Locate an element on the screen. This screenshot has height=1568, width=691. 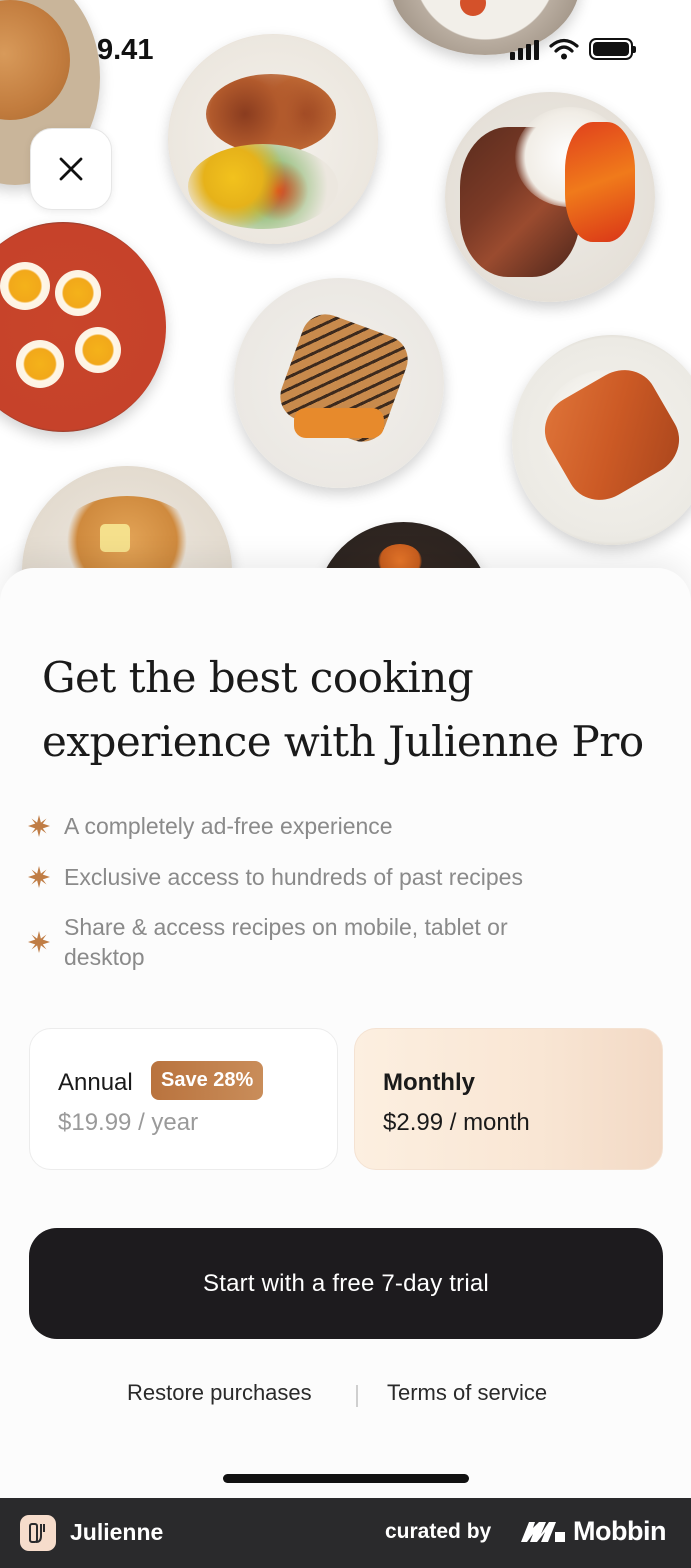
curated-by-label: curated by is located at coordinates (438, 1531).